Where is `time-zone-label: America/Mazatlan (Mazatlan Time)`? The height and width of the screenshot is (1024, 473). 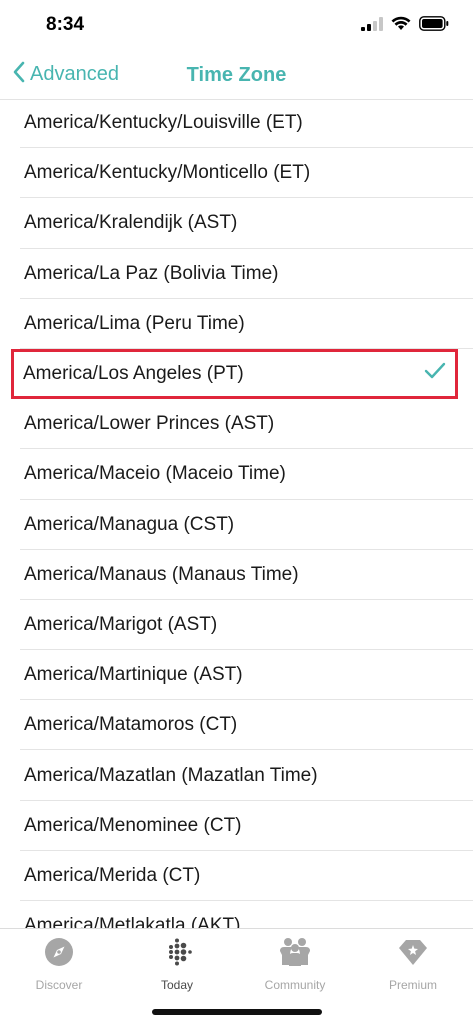 time-zone-label: America/Mazatlan (Mazatlan Time) is located at coordinates (171, 775).